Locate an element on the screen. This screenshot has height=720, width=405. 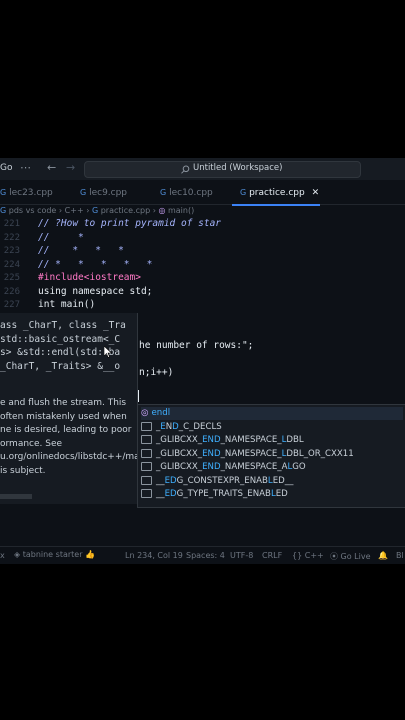
doc-line: often mistakenly used when is located at coordinates (63, 416).